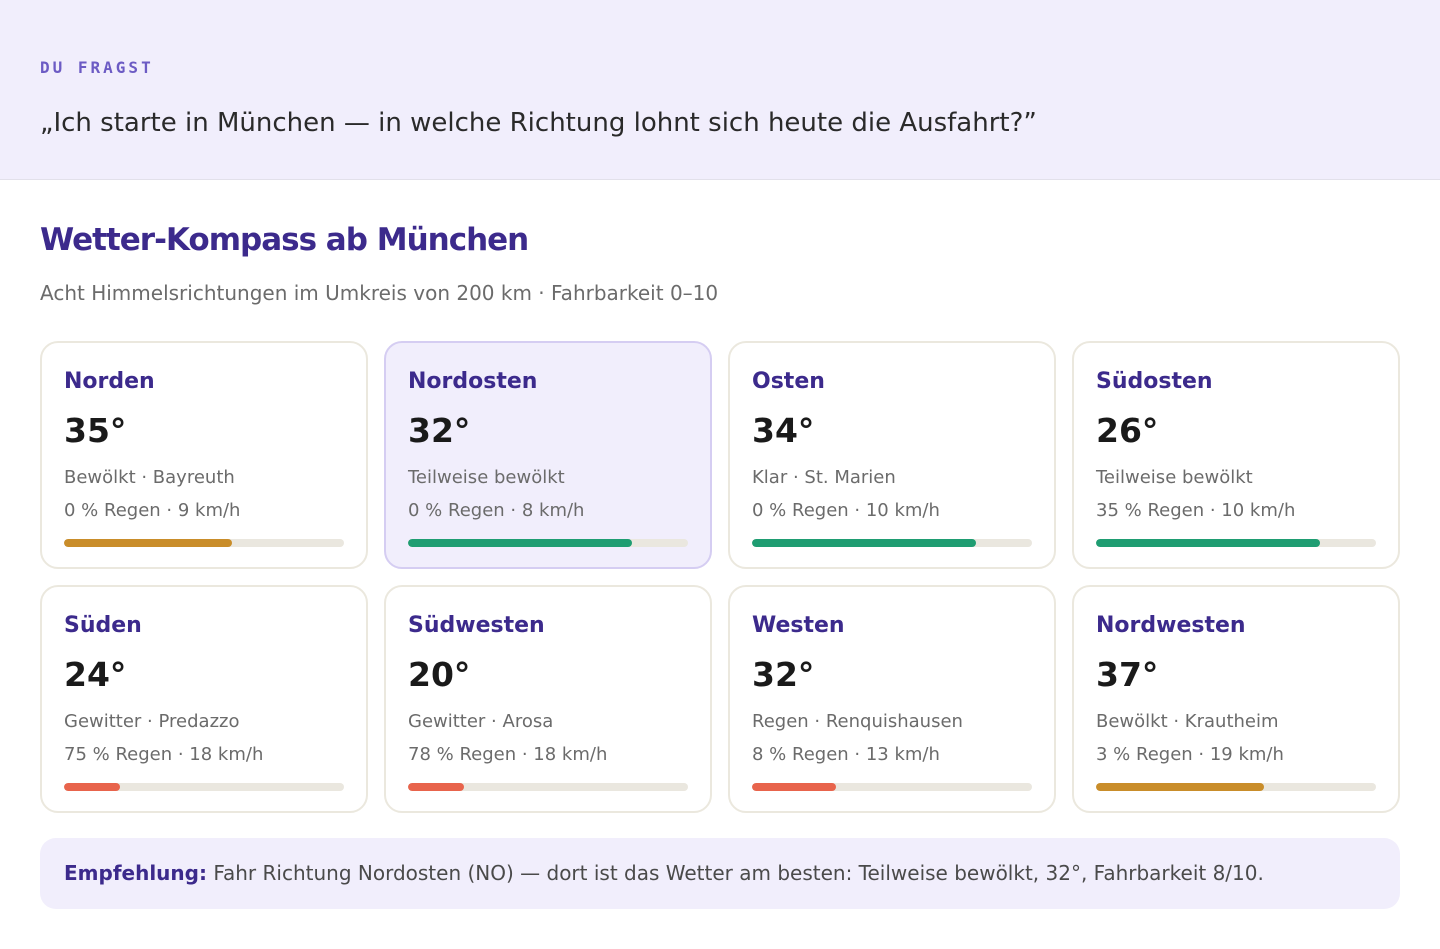 This screenshot has width=1440, height=949. What do you see at coordinates (473, 381) in the screenshot?
I see `direction-name: Nordosten` at bounding box center [473, 381].